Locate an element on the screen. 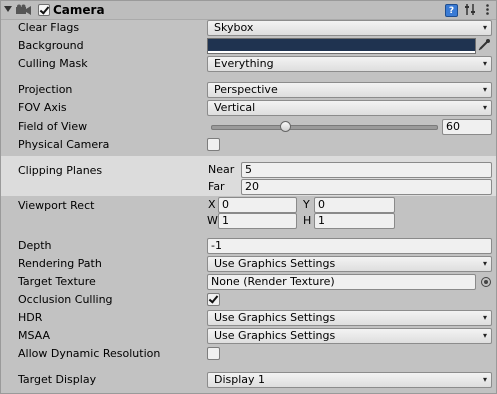 Image resolution: width=497 pixels, height=394 pixels. target-texture-row: Target Texture None (Render Texture) is located at coordinates (248, 282).